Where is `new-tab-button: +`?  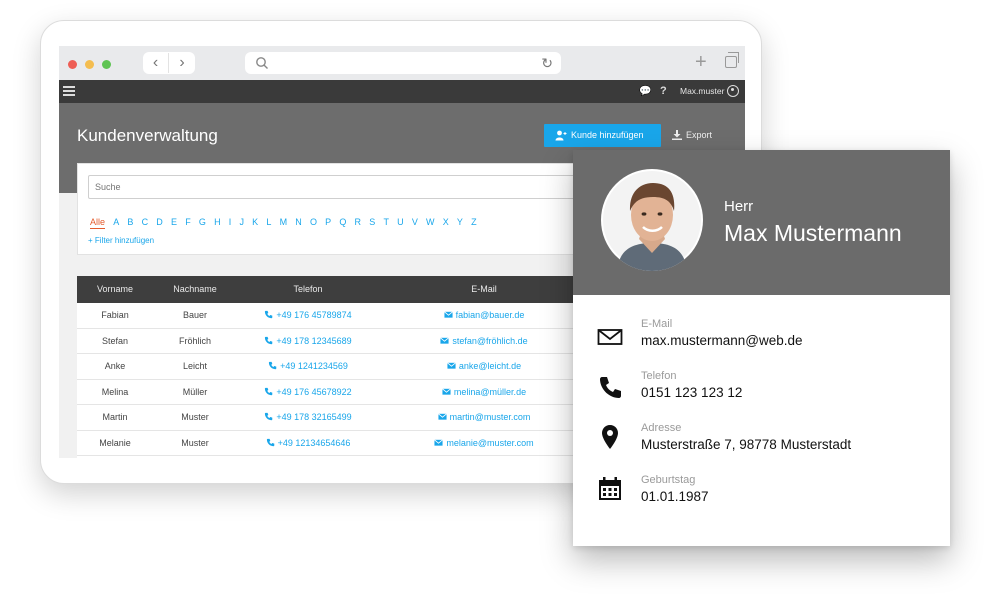 new-tab-button: + is located at coordinates (701, 62).